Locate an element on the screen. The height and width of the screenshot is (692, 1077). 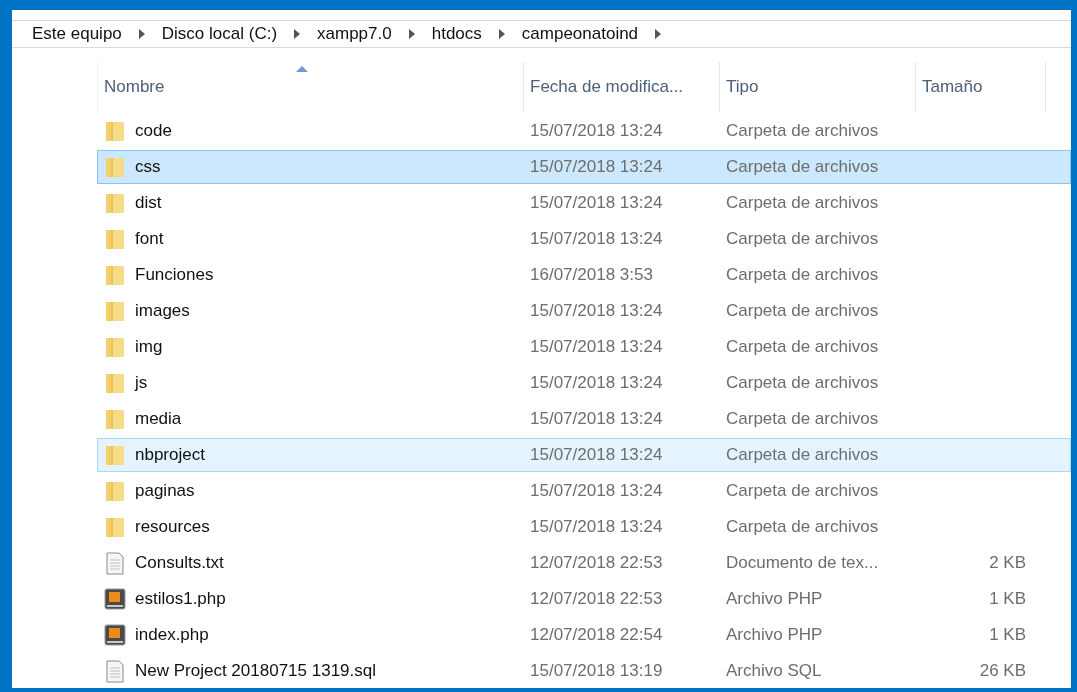
file-row: index.php 12/07/2018 22:54 Archivo PHP 1 KB is located at coordinates (584, 635).